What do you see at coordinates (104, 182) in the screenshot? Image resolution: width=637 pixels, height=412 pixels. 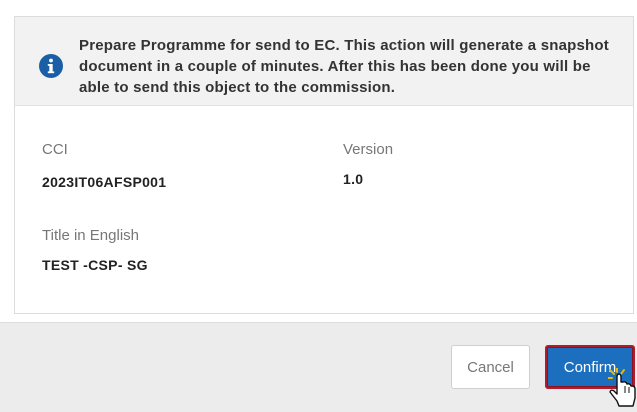 I see `cci-value: 2023IT06AFSP001` at bounding box center [104, 182].